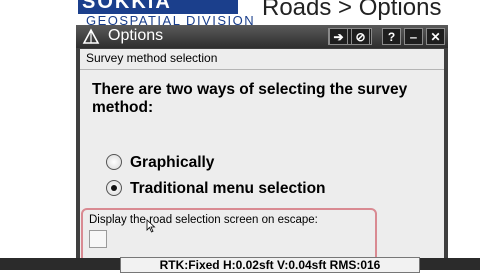 The height and width of the screenshot is (273, 480). I want to click on app-icon, so click(91, 36).